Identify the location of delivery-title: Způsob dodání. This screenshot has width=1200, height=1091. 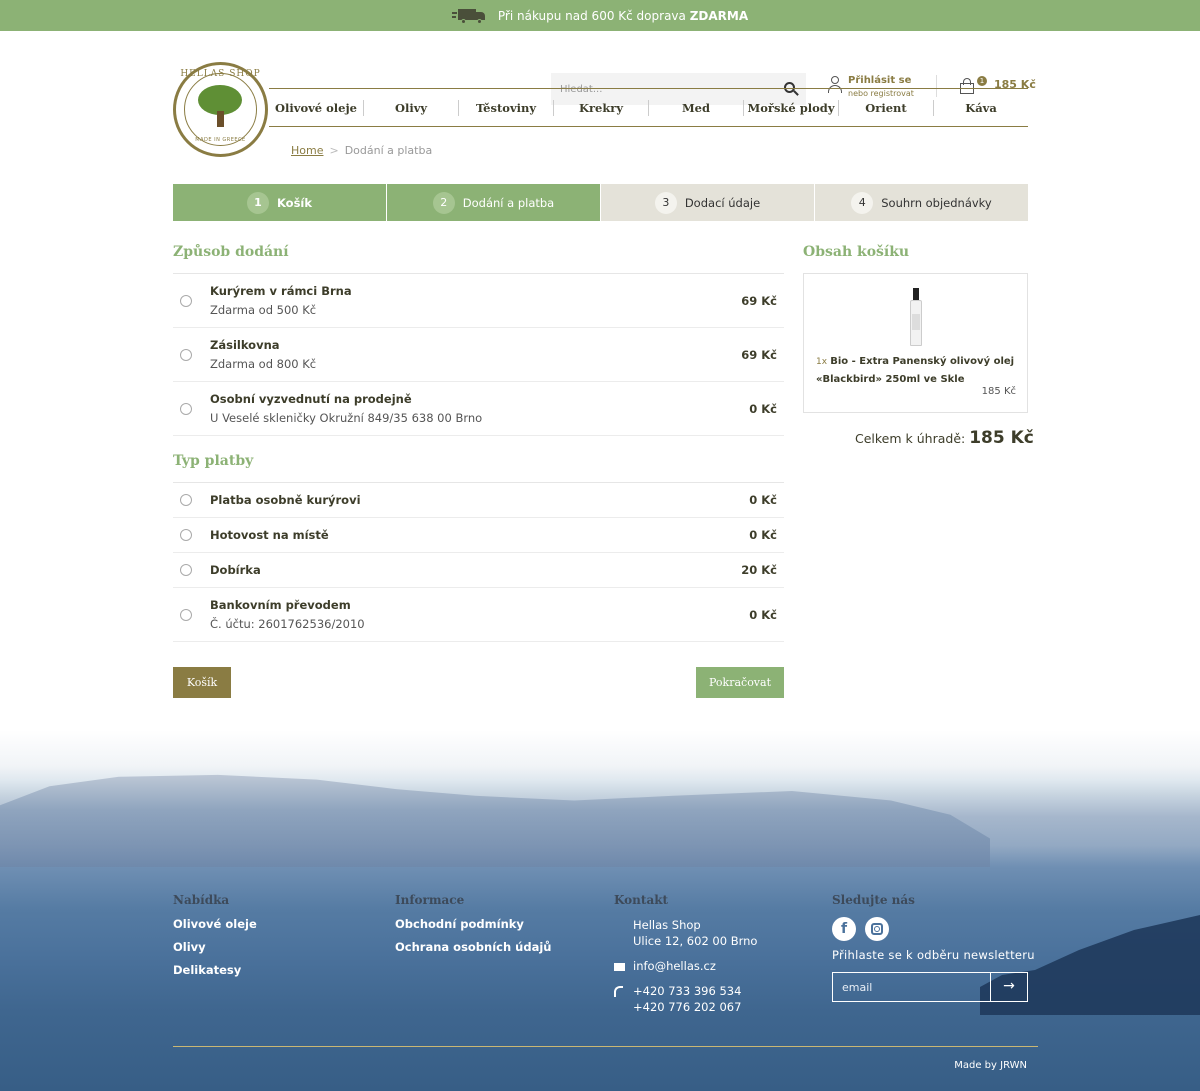
(231, 252).